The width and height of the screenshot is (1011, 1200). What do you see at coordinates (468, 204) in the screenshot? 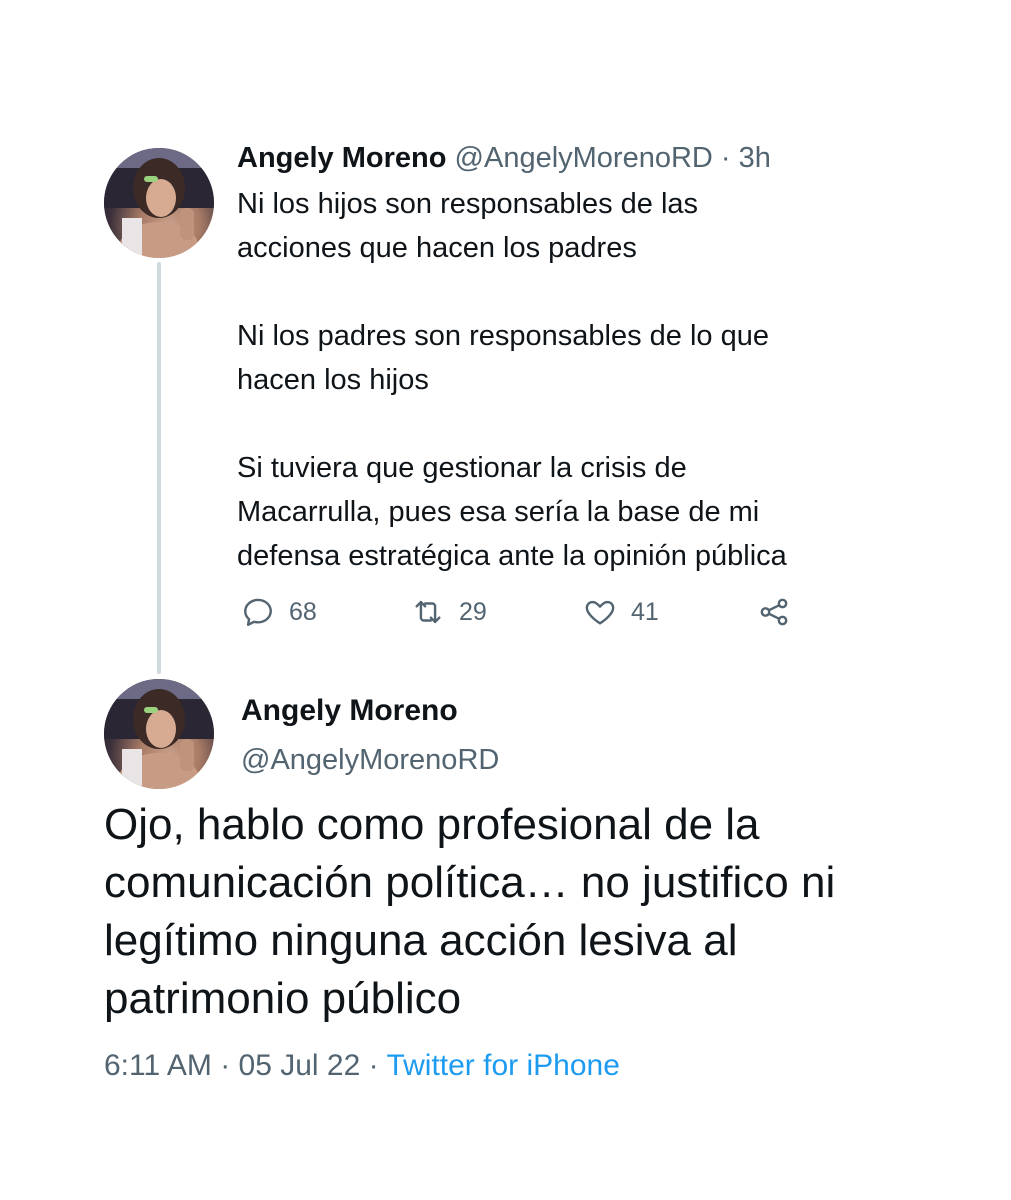
I see `tweet-text-line: Ni los hijos son responsables de las` at bounding box center [468, 204].